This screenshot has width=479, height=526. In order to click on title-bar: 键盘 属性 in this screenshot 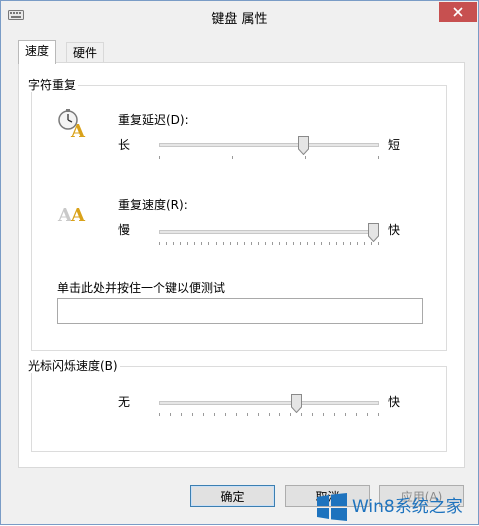, I will do `click(239, 16)`.